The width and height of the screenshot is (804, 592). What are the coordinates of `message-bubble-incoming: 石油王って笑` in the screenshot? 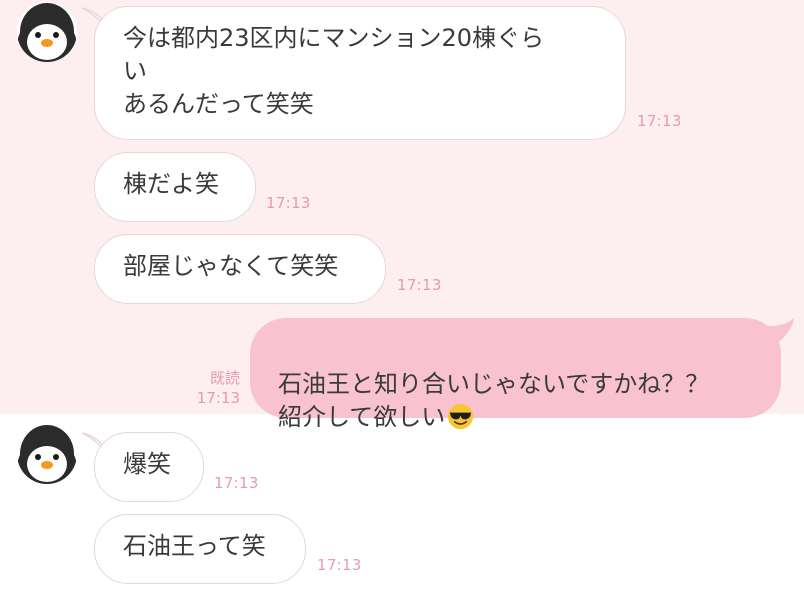 It's located at (200, 549).